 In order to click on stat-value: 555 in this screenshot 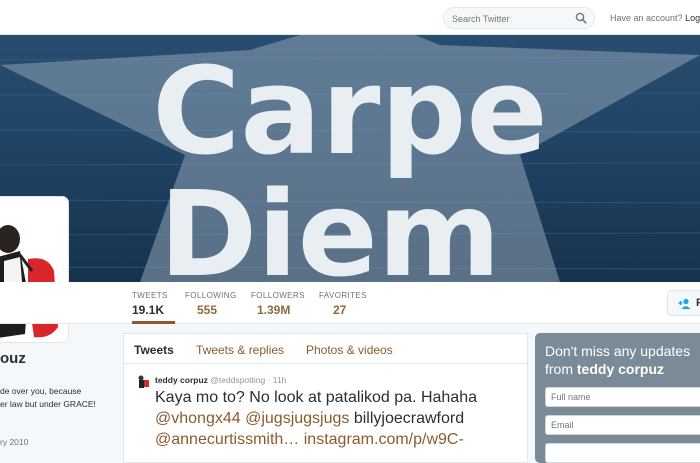, I will do `click(207, 310)`.